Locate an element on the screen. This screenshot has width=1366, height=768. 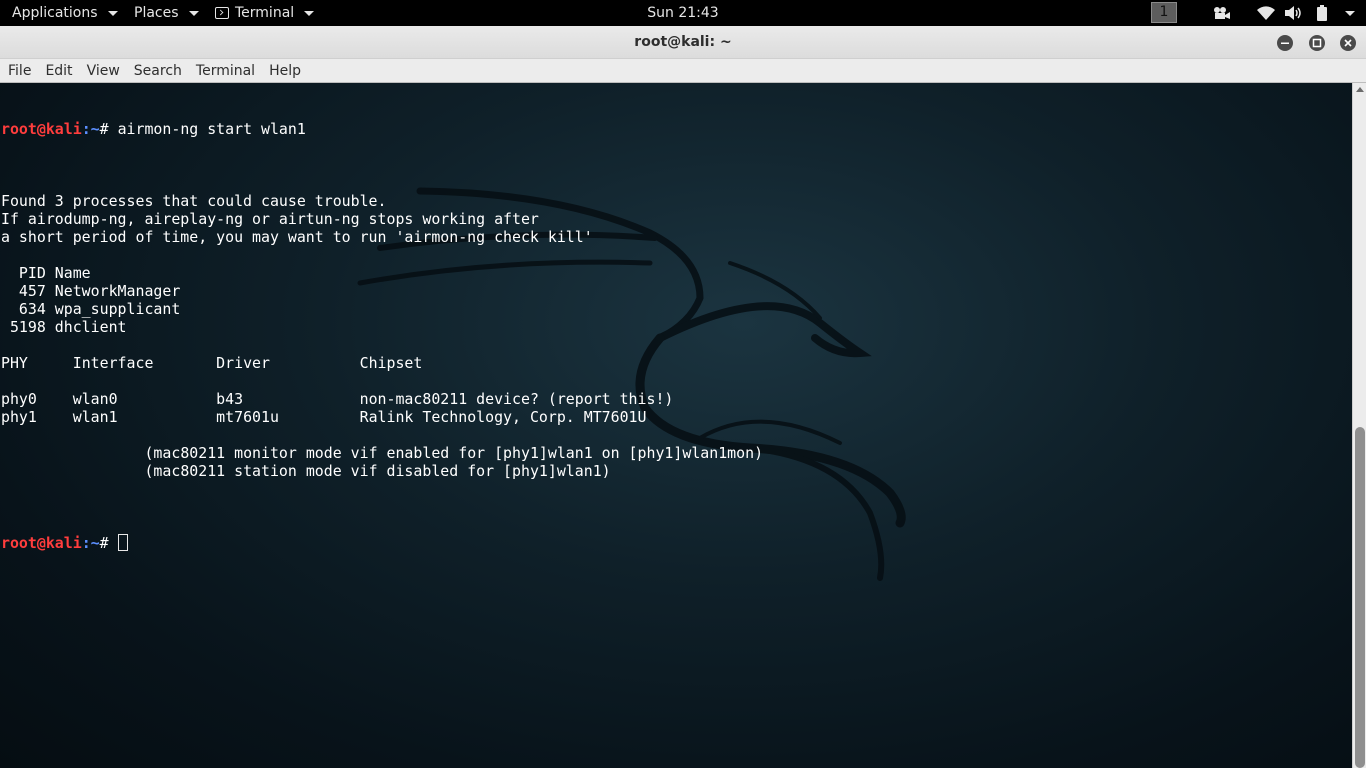
menu-terminal: Terminal is located at coordinates (225, 71).